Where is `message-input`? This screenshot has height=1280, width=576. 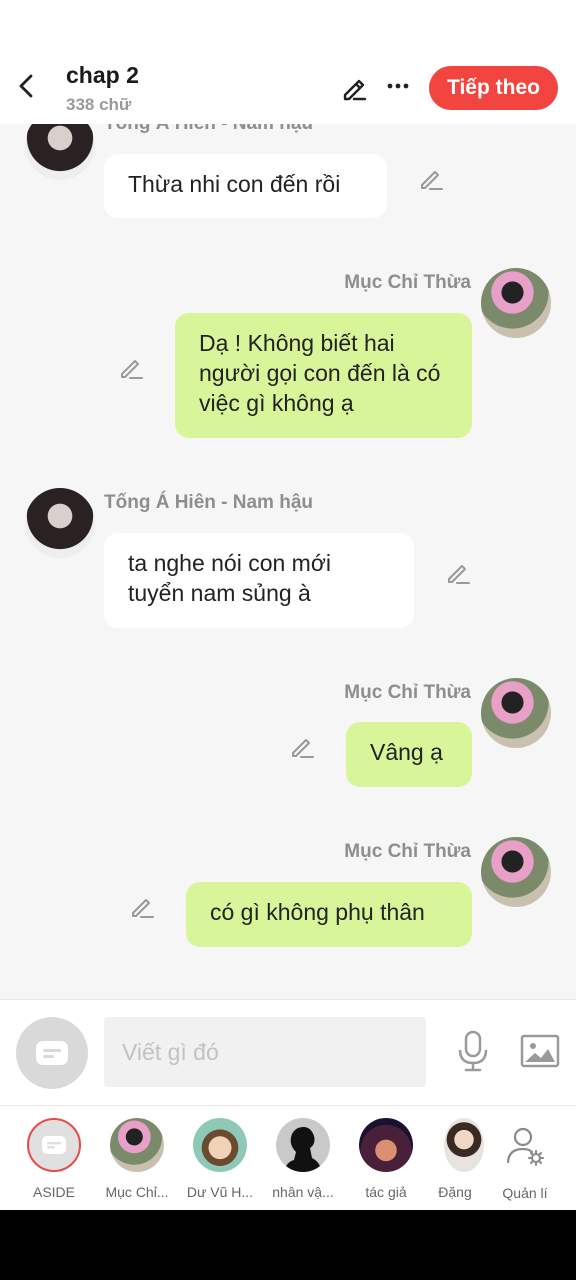 message-input is located at coordinates (265, 1052).